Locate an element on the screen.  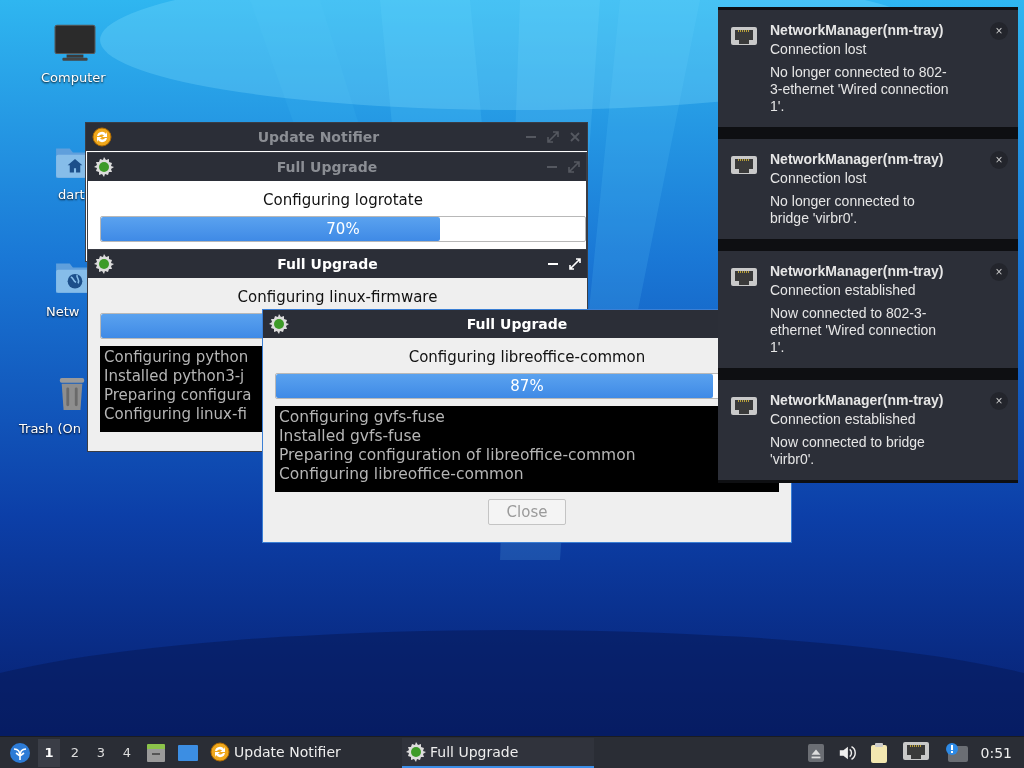
window-title: Update Notifier is located at coordinates (318, 137).